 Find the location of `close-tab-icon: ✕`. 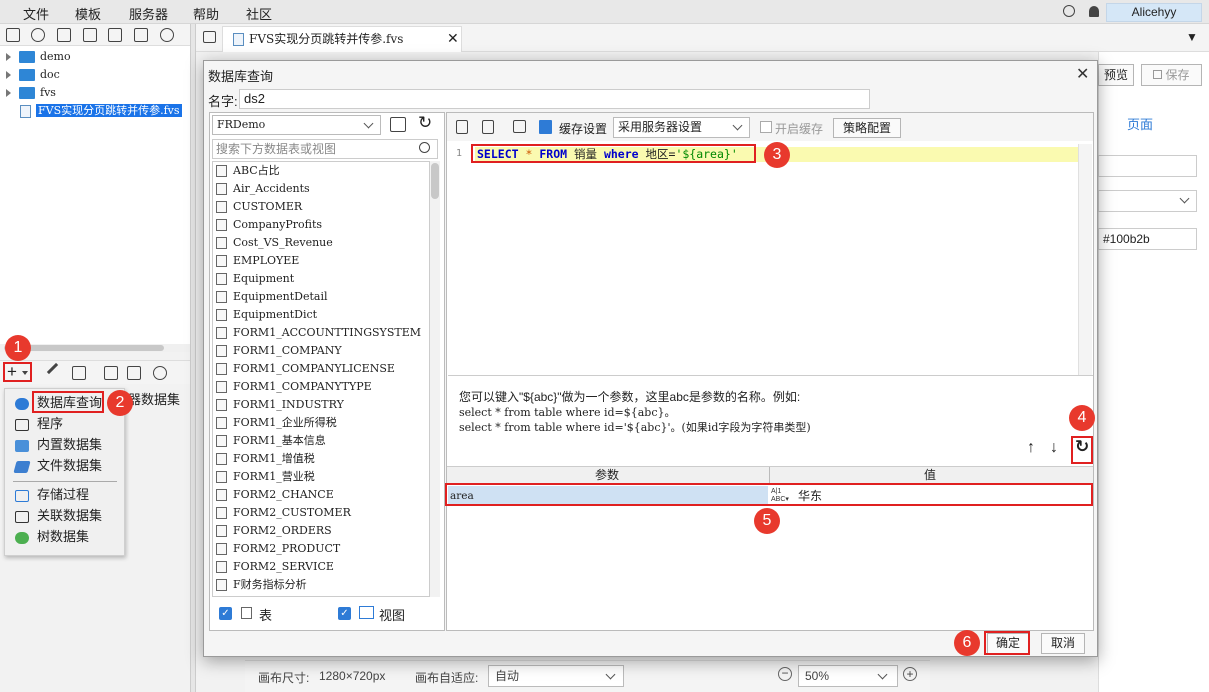

close-tab-icon: ✕ is located at coordinates (453, 39).